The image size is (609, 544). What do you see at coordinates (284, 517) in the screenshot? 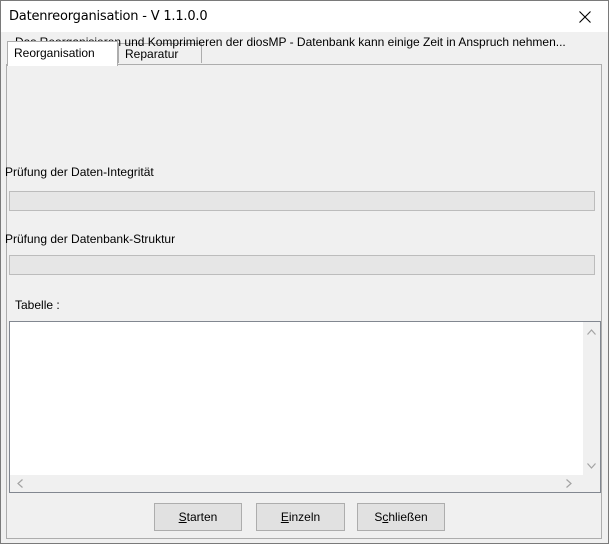
I see `single-button-mnemonic: E` at bounding box center [284, 517].